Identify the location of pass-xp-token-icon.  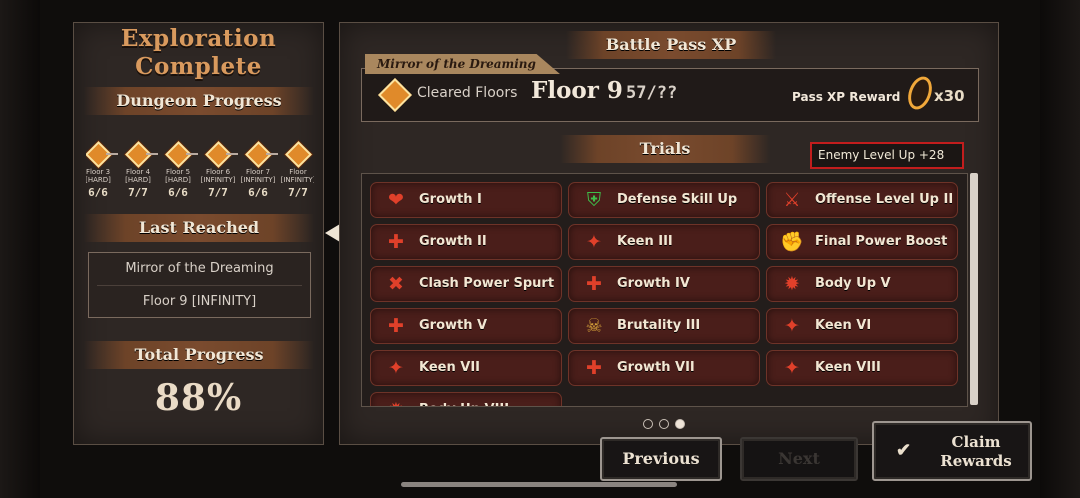
(920, 93).